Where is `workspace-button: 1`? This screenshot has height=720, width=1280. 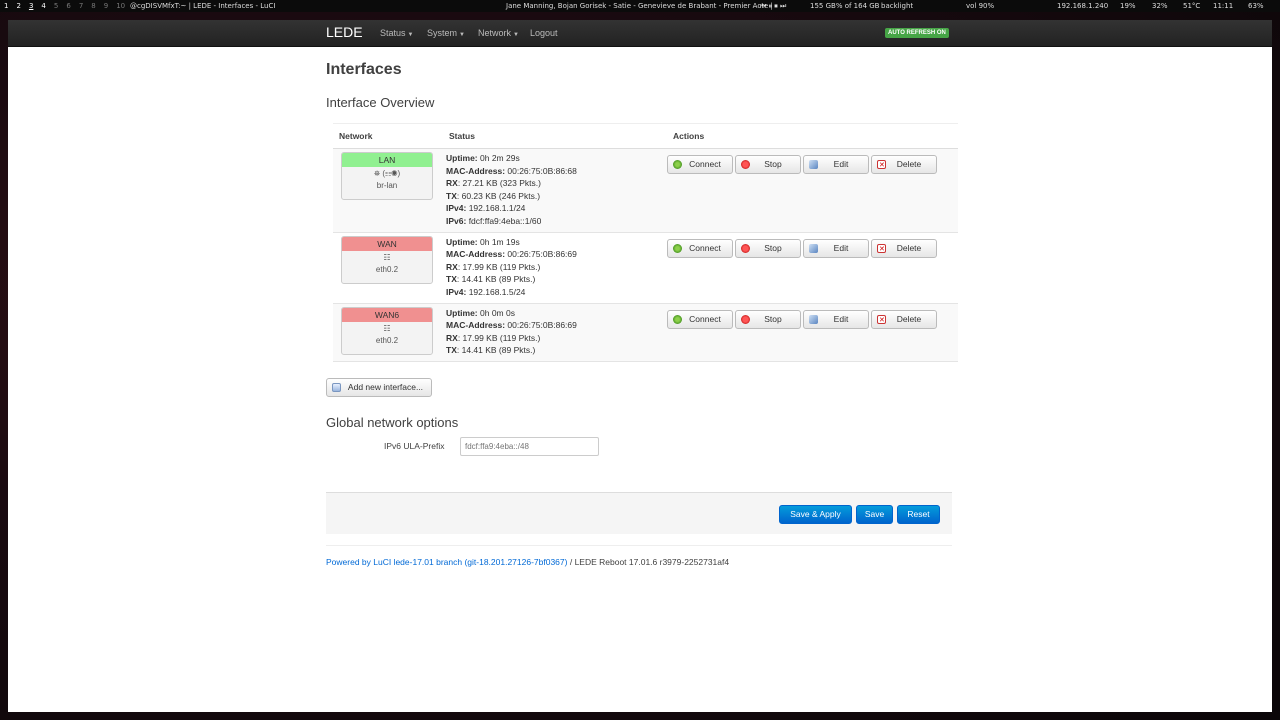
workspace-button: 1 is located at coordinates (6, 6).